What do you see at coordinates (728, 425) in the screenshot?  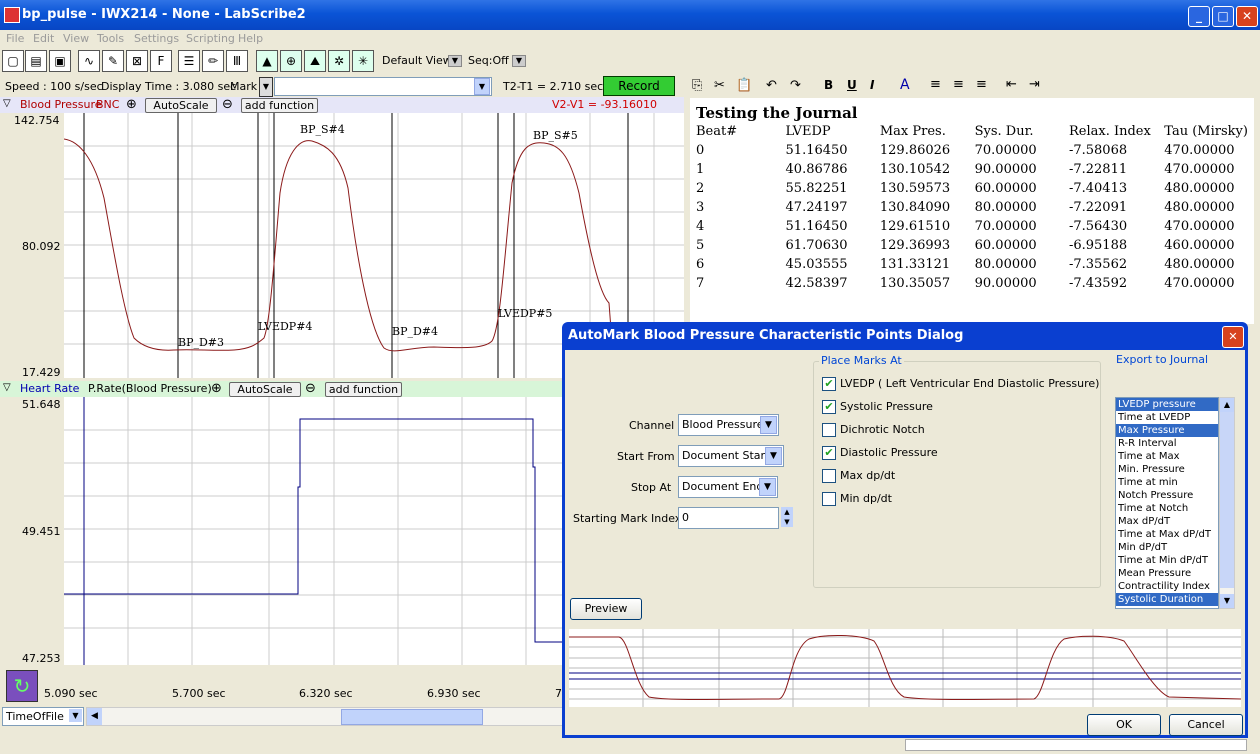 I see `channel-select: Blood Pressure ▼` at bounding box center [728, 425].